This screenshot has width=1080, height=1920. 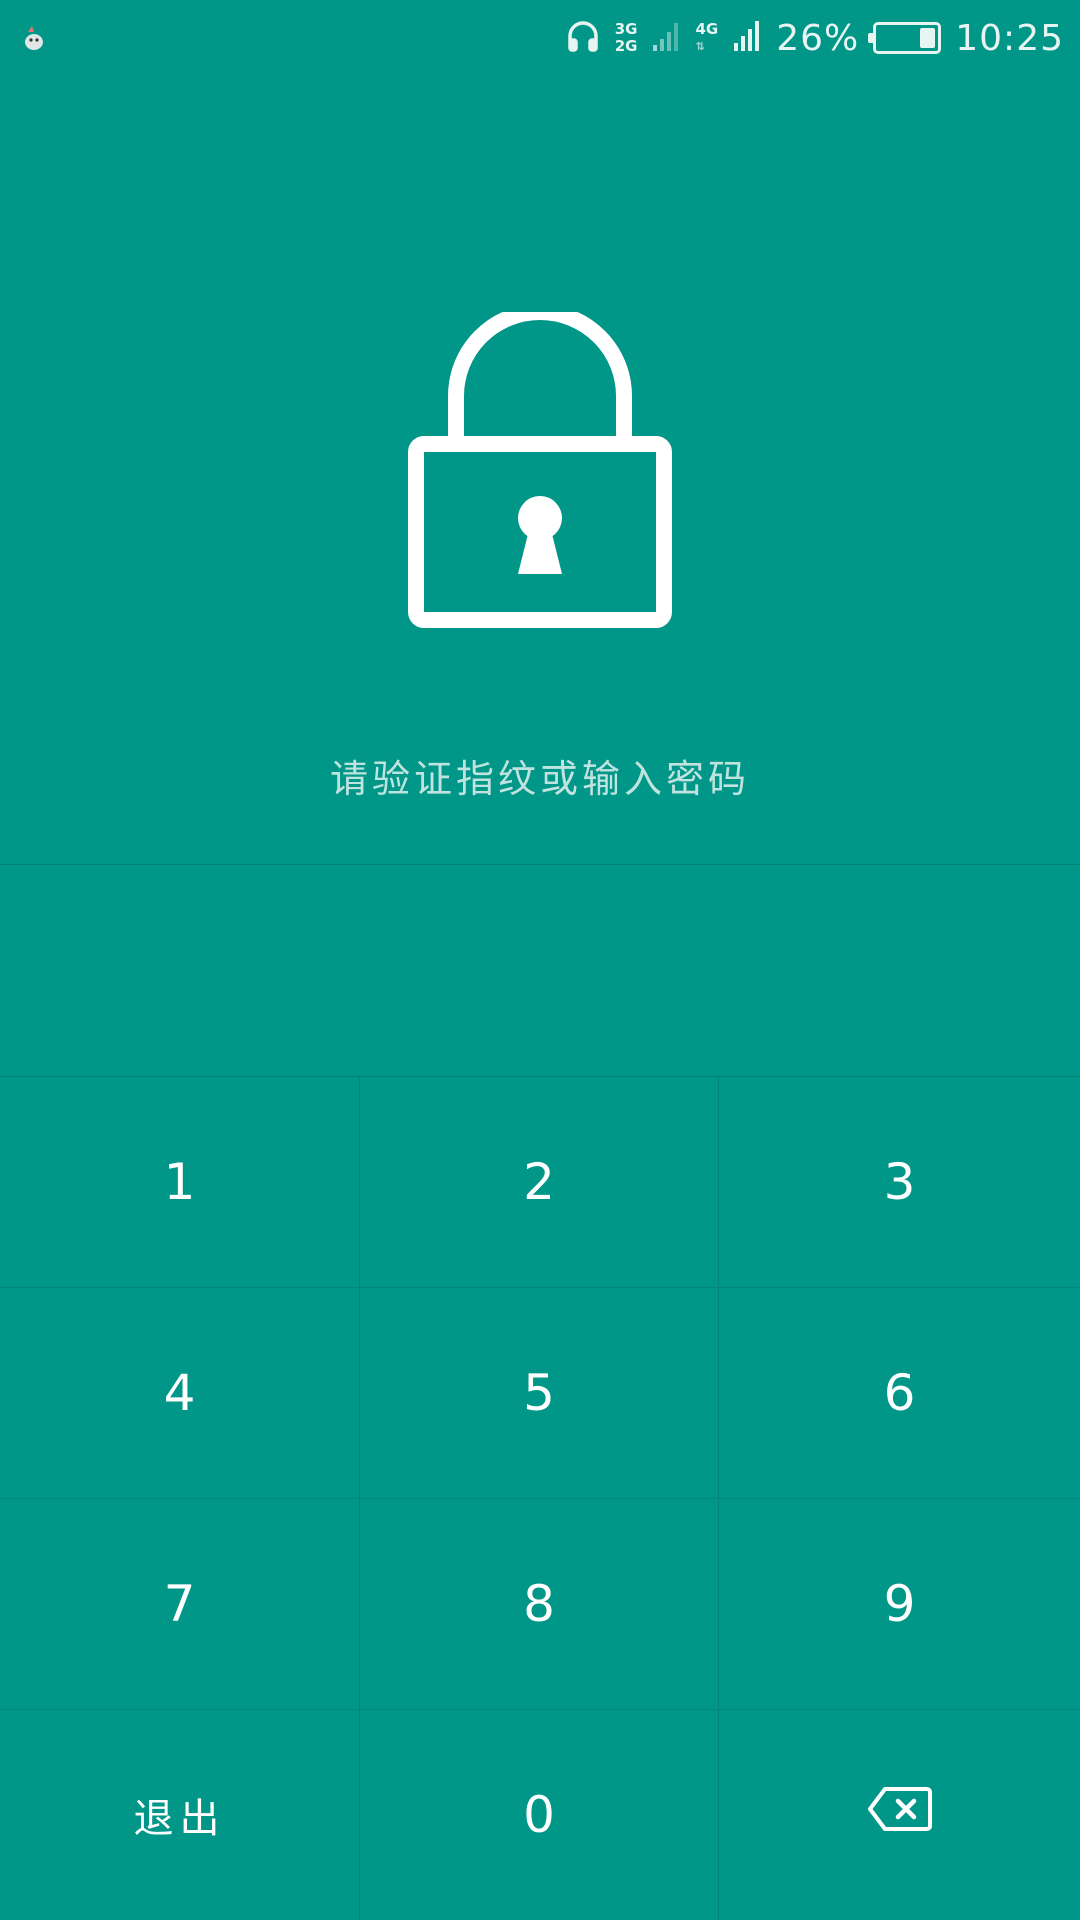 I want to click on key-5: 5, so click(x=539, y=1393).